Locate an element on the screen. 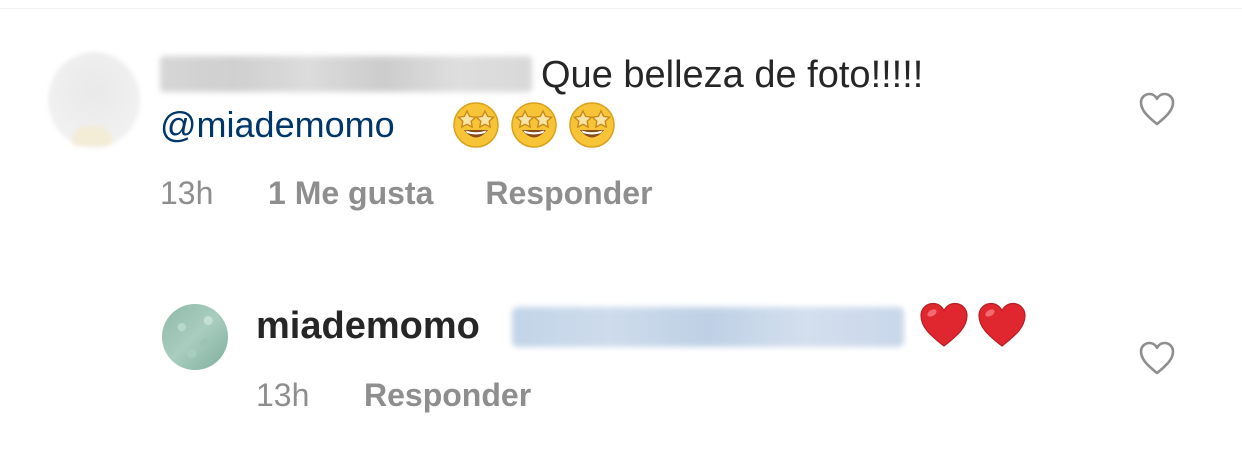  blurred-mention is located at coordinates (708, 327).